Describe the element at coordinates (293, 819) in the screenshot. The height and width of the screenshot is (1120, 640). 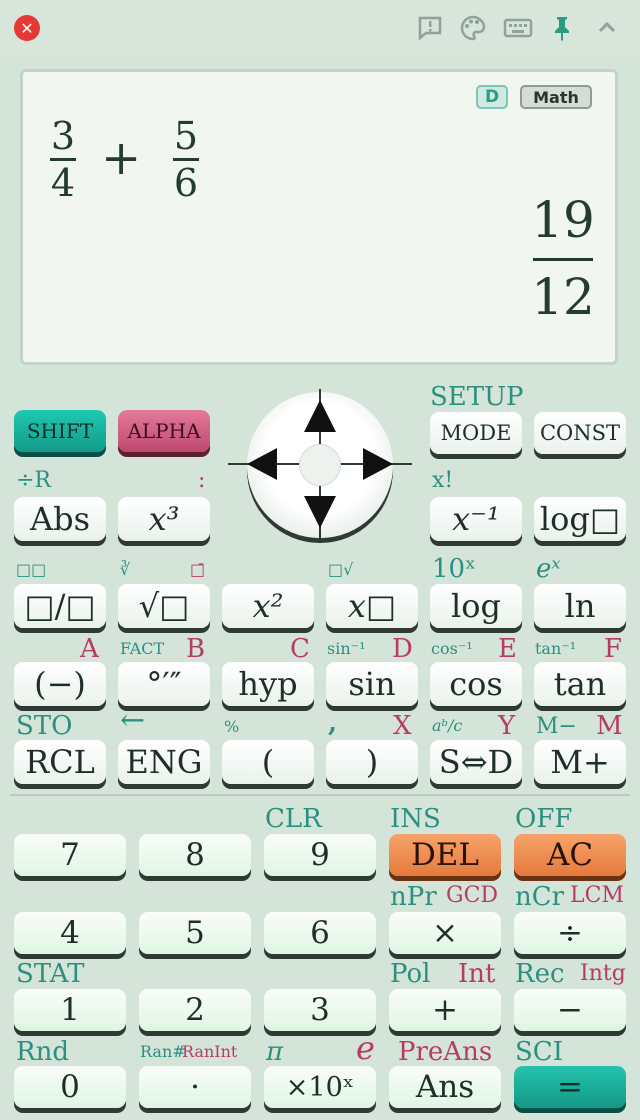
I see `clr-label: CLR` at that location.